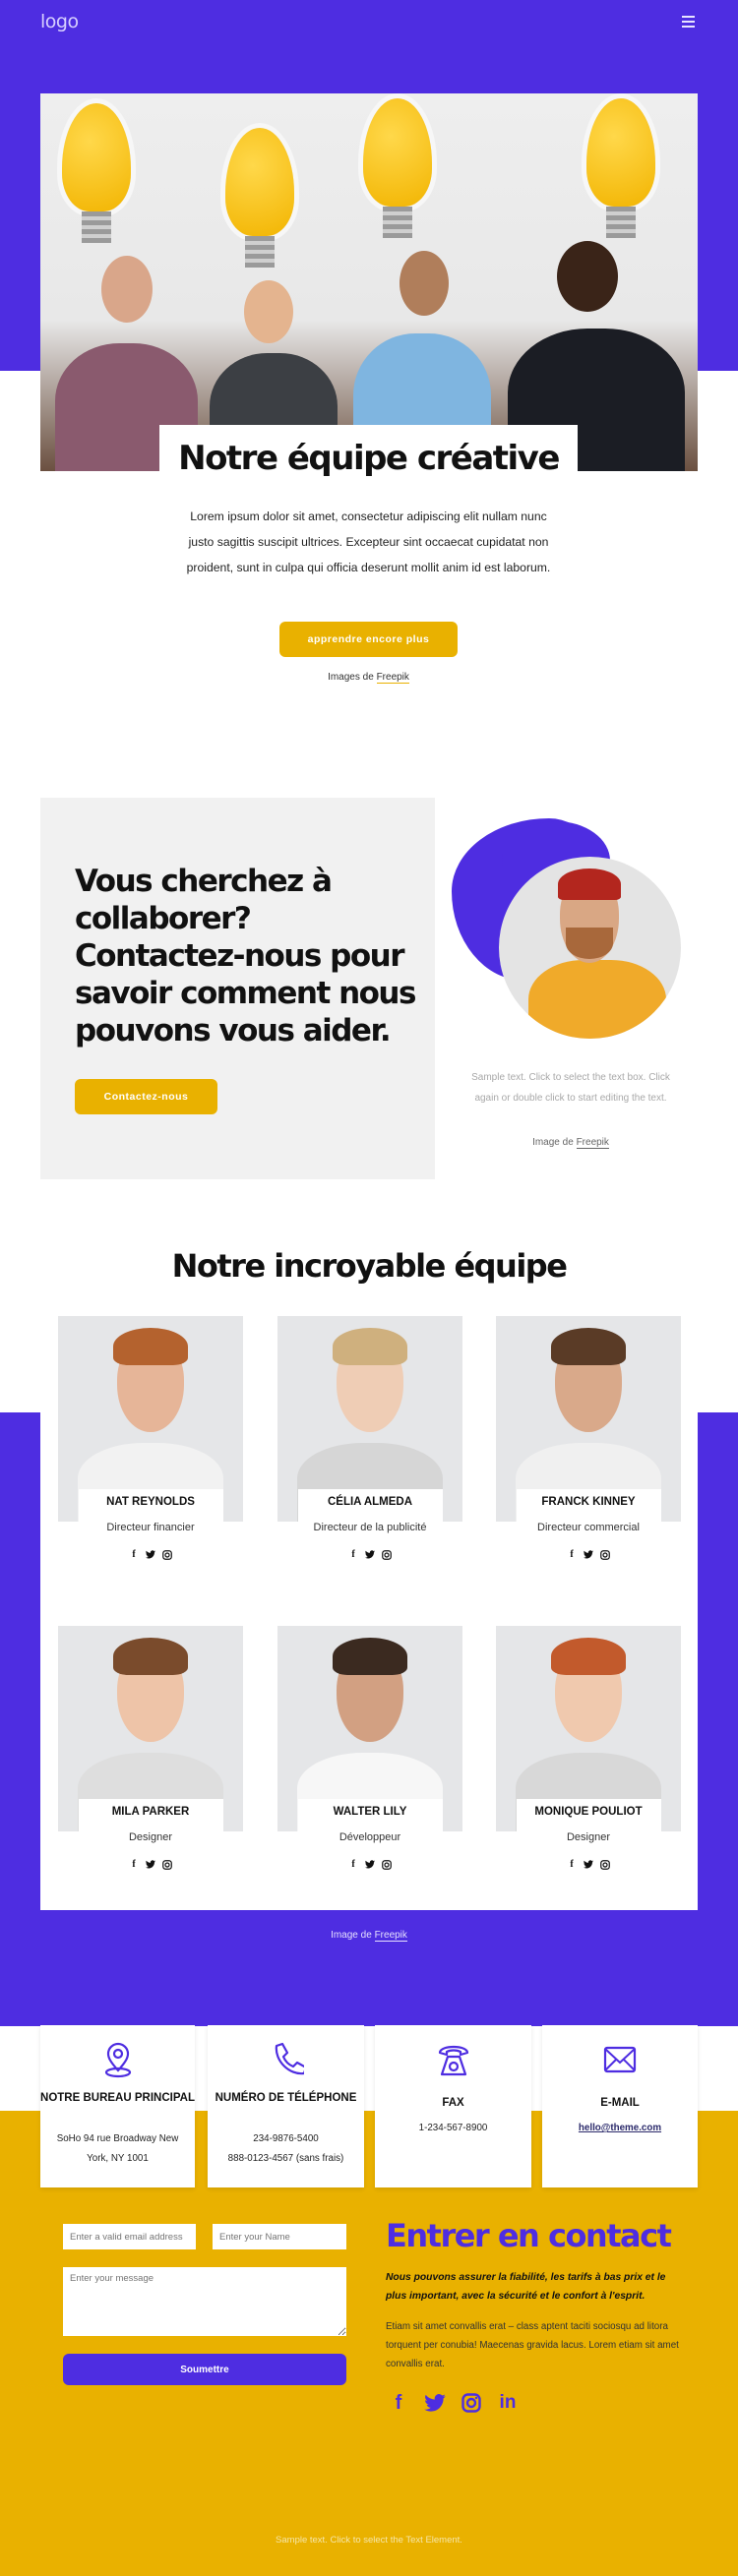 This screenshot has width=738, height=2576. What do you see at coordinates (370, 1502) in the screenshot?
I see `member-name: CÉLIA ALMEDA` at bounding box center [370, 1502].